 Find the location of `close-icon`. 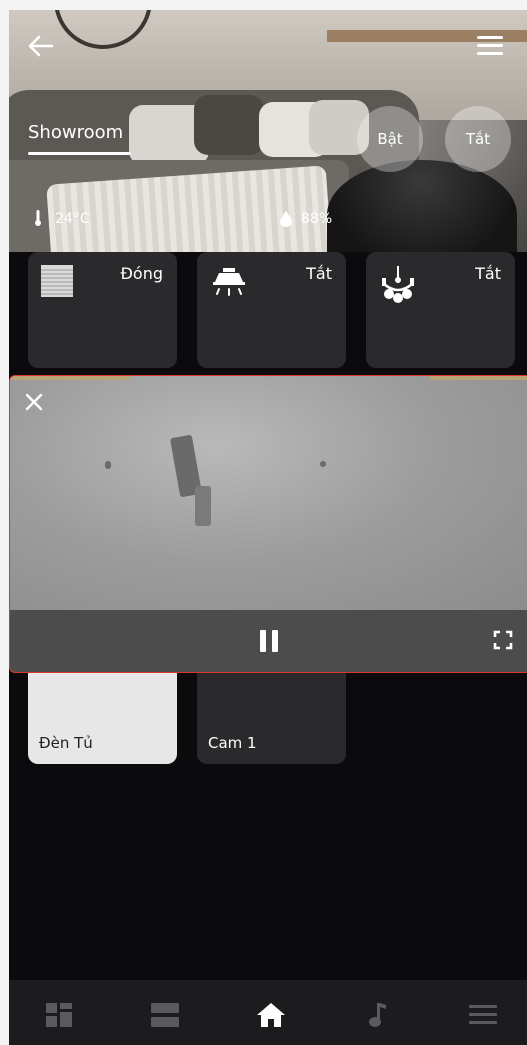

close-icon is located at coordinates (34, 402).